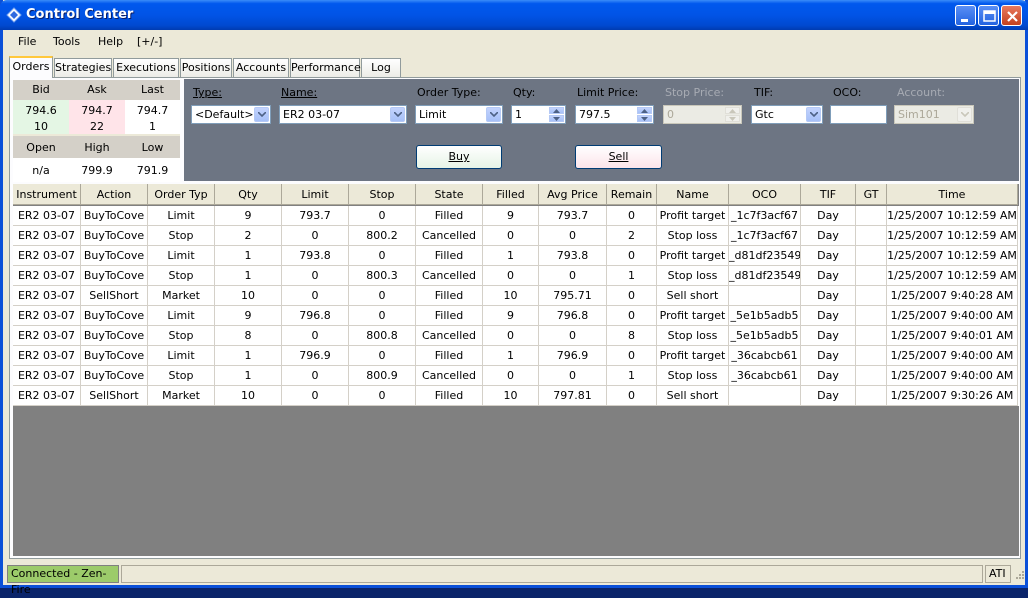 Image resolution: width=1028 pixels, height=598 pixels. Describe the element at coordinates (511, 316) in the screenshot. I see `cell-filled: 9` at that location.